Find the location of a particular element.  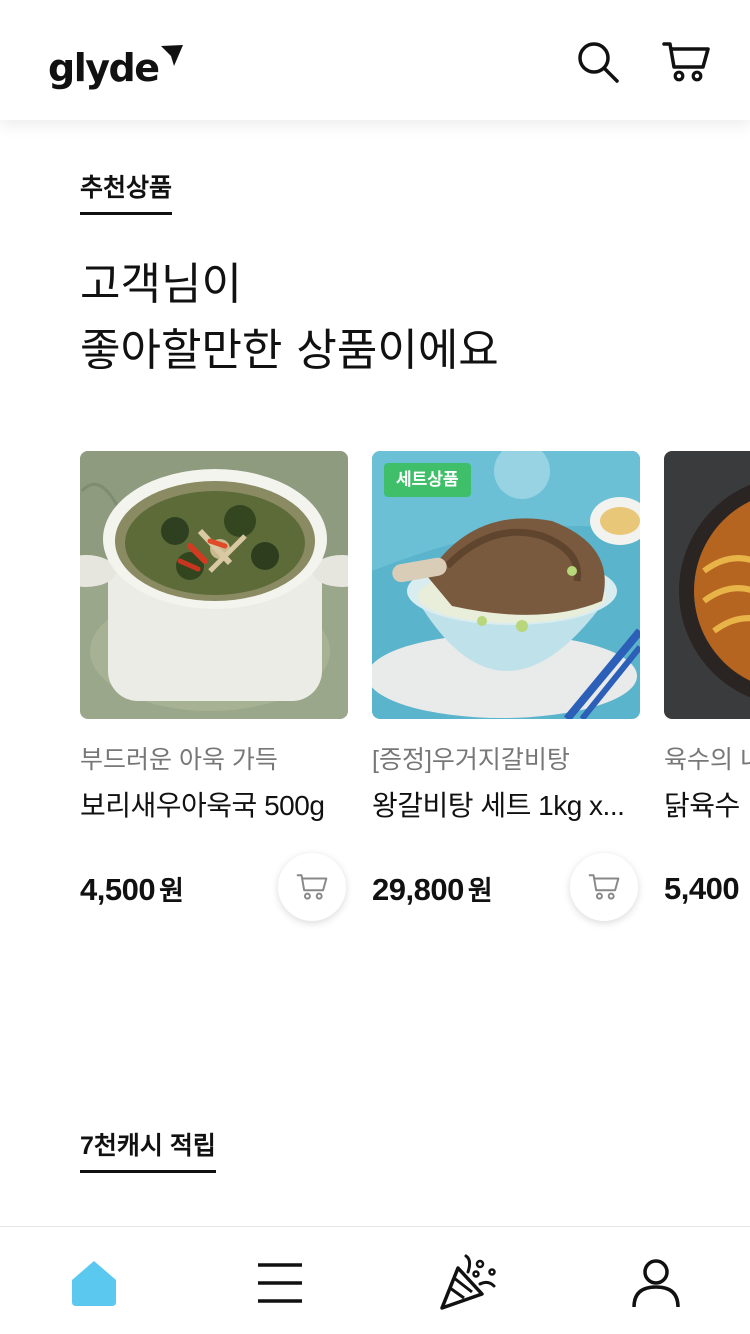

product-price: 4,500 is located at coordinates (118, 889).